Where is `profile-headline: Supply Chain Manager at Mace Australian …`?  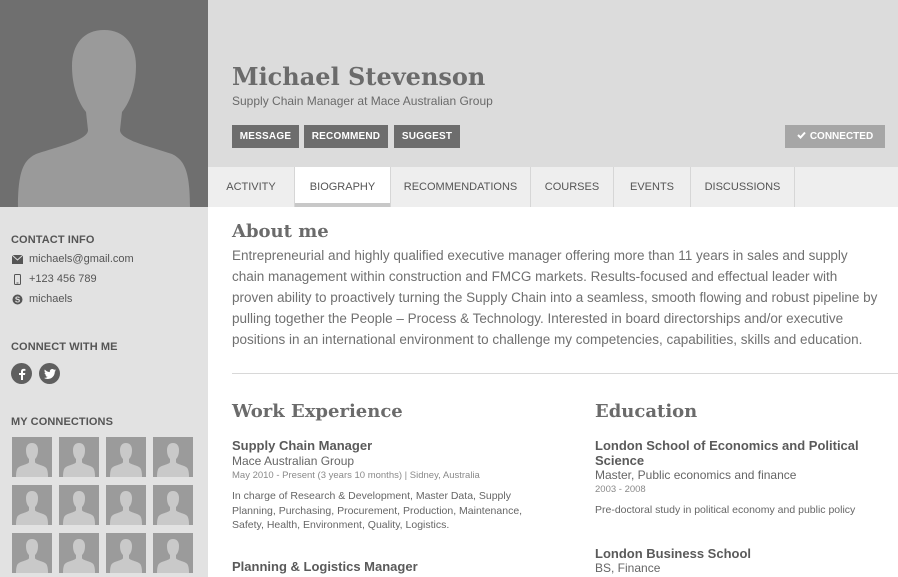 profile-headline: Supply Chain Manager at Mace Australian … is located at coordinates (362, 101).